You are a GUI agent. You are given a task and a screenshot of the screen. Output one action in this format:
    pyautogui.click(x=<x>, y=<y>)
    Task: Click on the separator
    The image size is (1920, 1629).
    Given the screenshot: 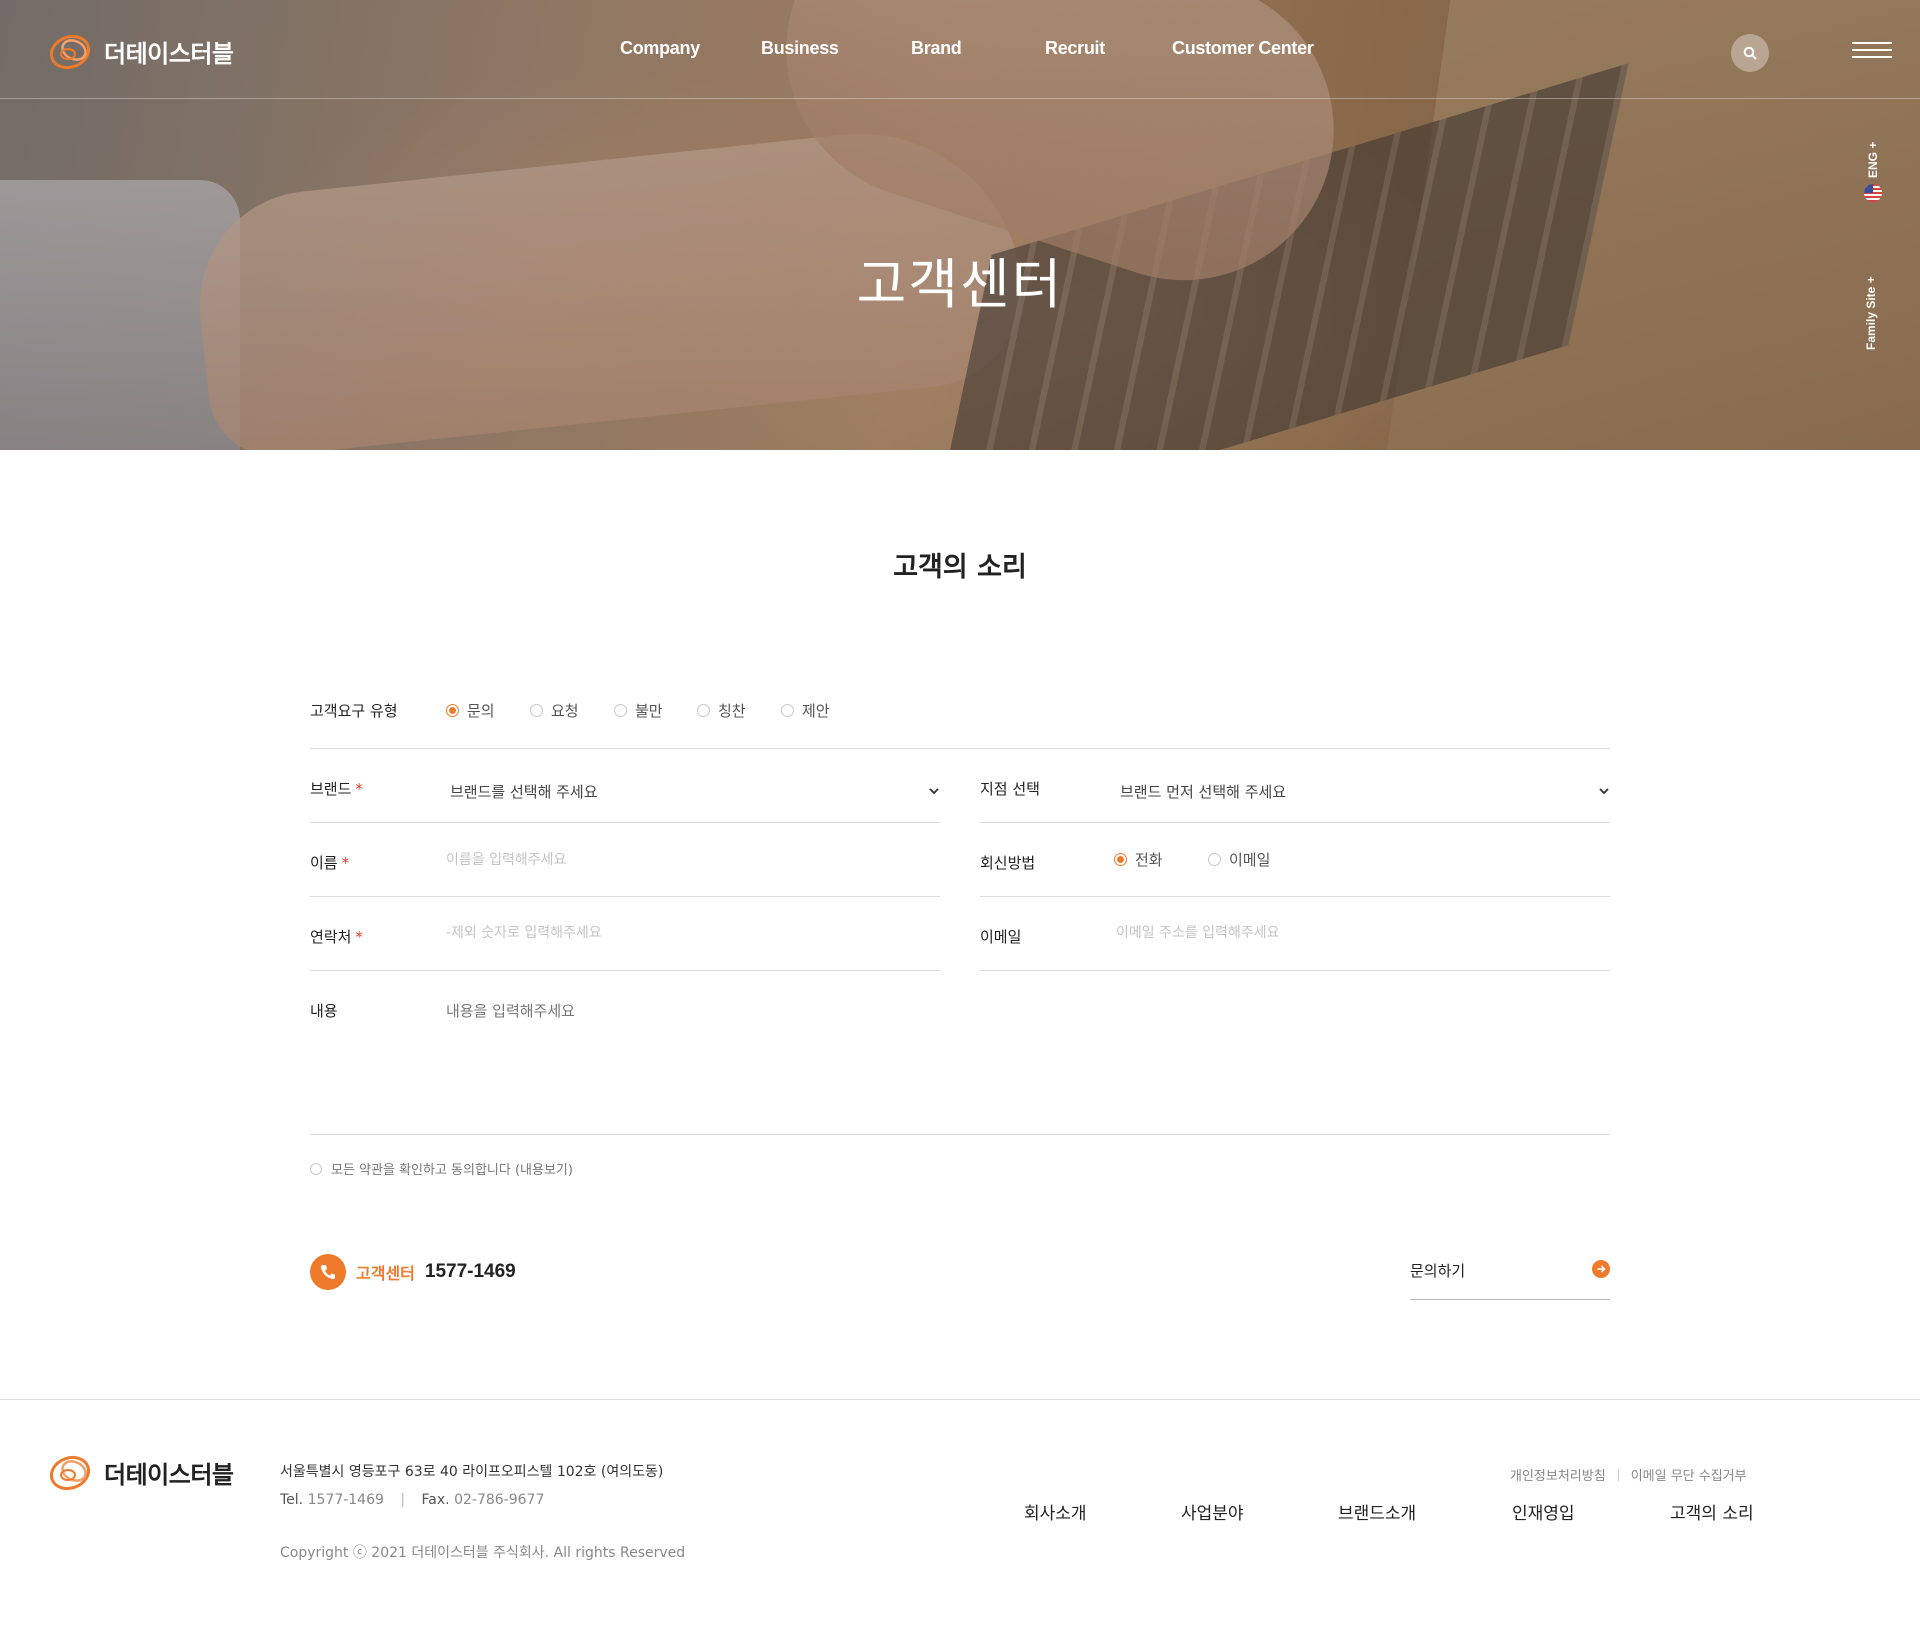 What is the action you would take?
    pyautogui.click(x=1618, y=1474)
    